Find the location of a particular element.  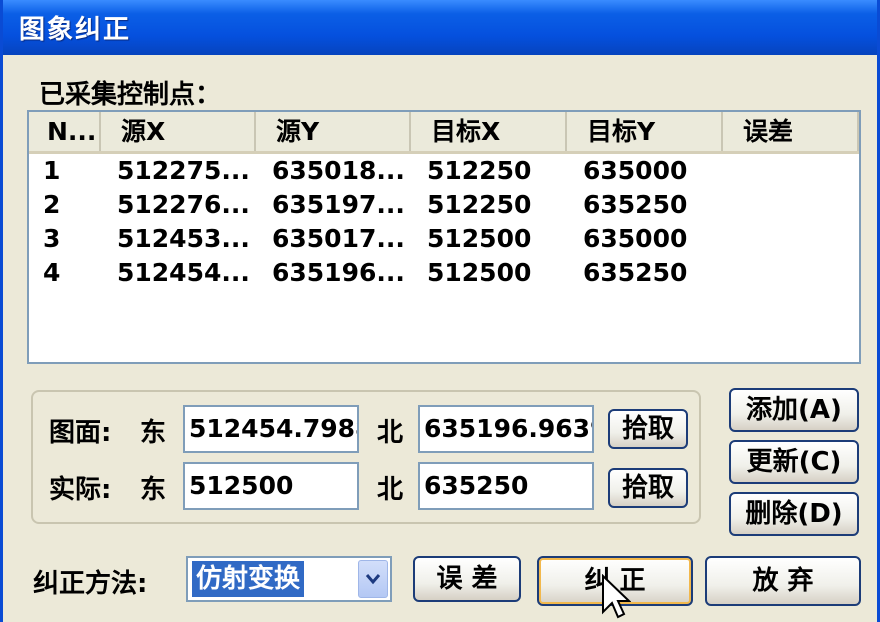

chevron-down-icon is located at coordinates (373, 579).